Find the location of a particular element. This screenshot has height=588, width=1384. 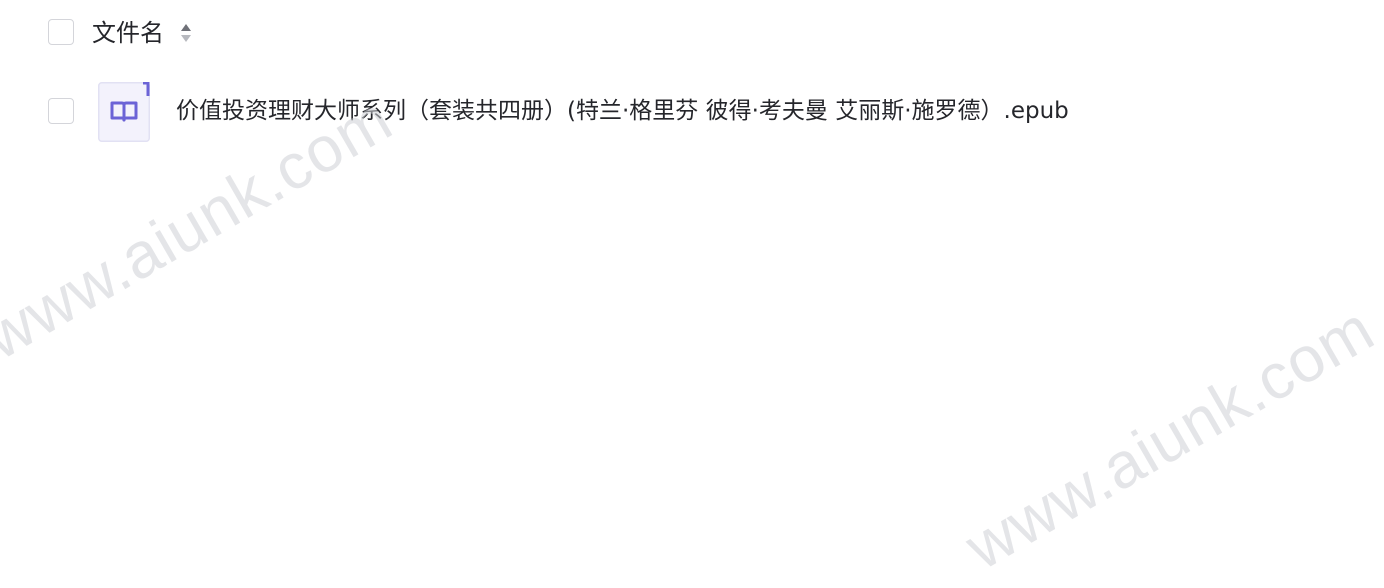

sort-updown-icon is located at coordinates (186, 33).